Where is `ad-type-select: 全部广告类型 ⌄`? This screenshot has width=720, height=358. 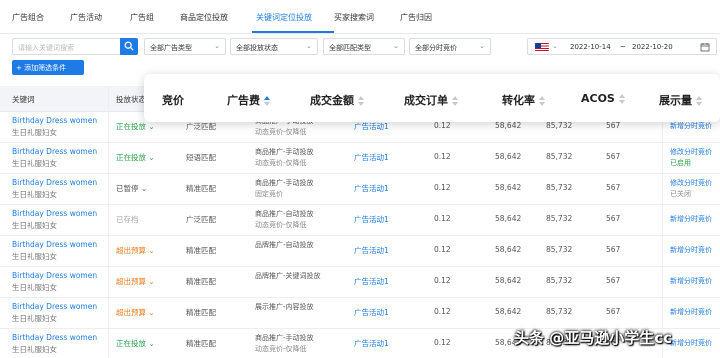
ad-type-select: 全部广告类型 ⌄ is located at coordinates (185, 46).